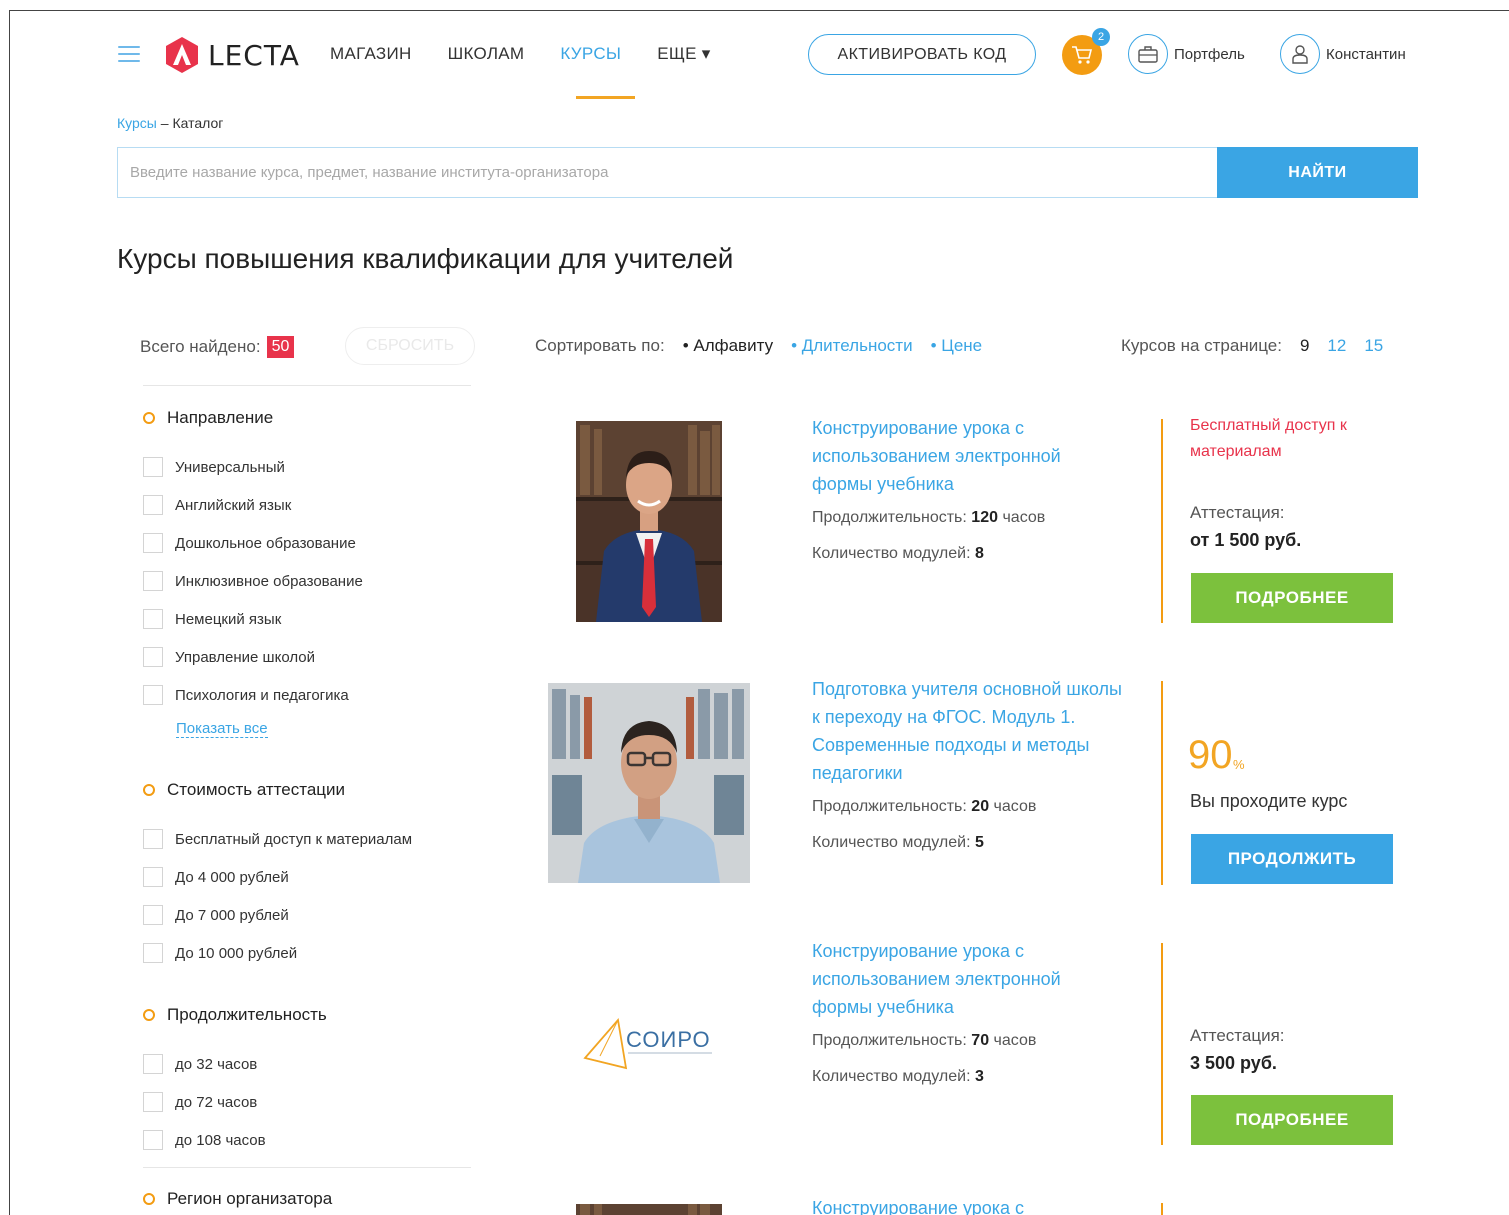 This screenshot has width=1509, height=1215. Describe the element at coordinates (728, 346) in the screenshot. I see `sort-alphabet: • Алфавиту` at that location.